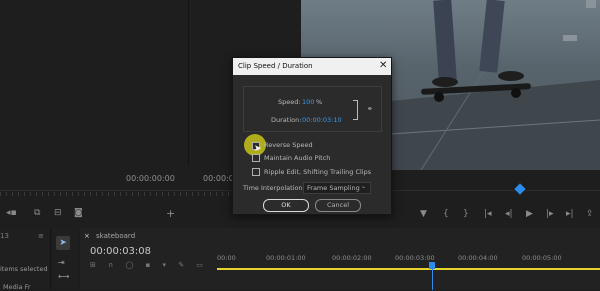  I want to click on ruler-tick-2: 00:00:02:00, so click(352, 258).